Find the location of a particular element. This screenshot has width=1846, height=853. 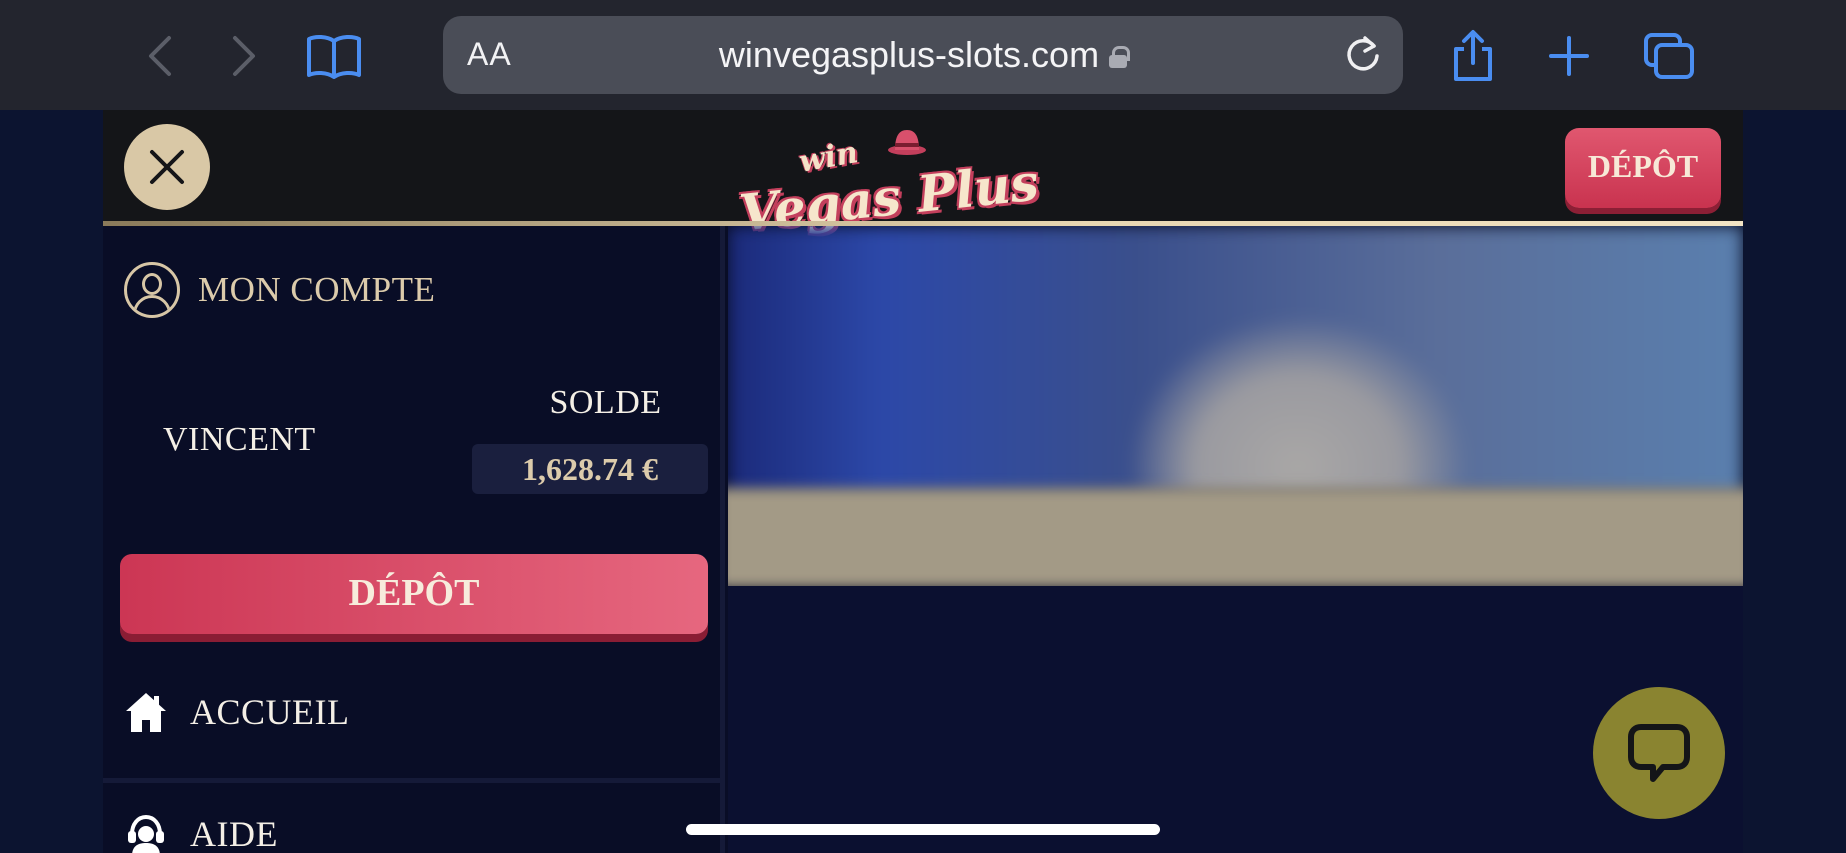

back-button is located at coordinates (160, 56).